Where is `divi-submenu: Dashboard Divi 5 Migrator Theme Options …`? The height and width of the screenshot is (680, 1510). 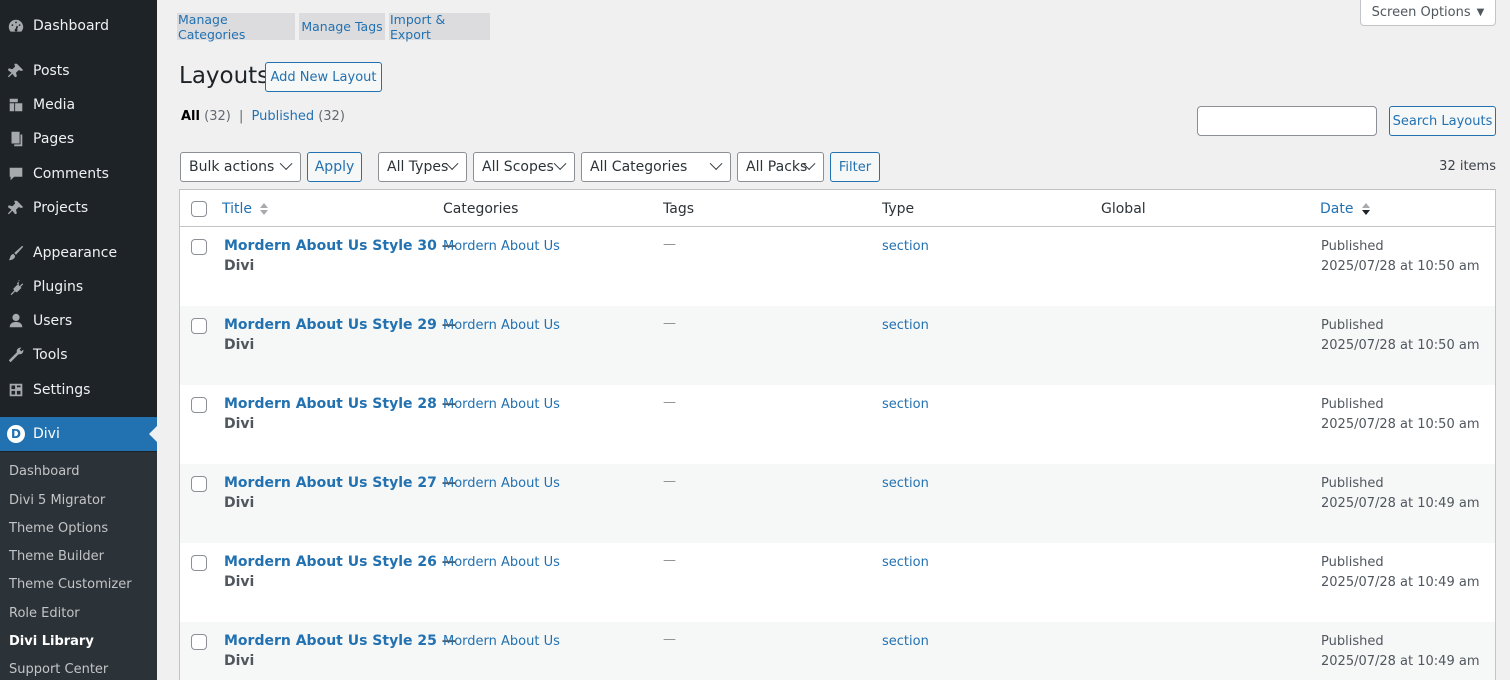
divi-submenu: Dashboard Divi 5 Migrator Theme Options … is located at coordinates (78, 566).